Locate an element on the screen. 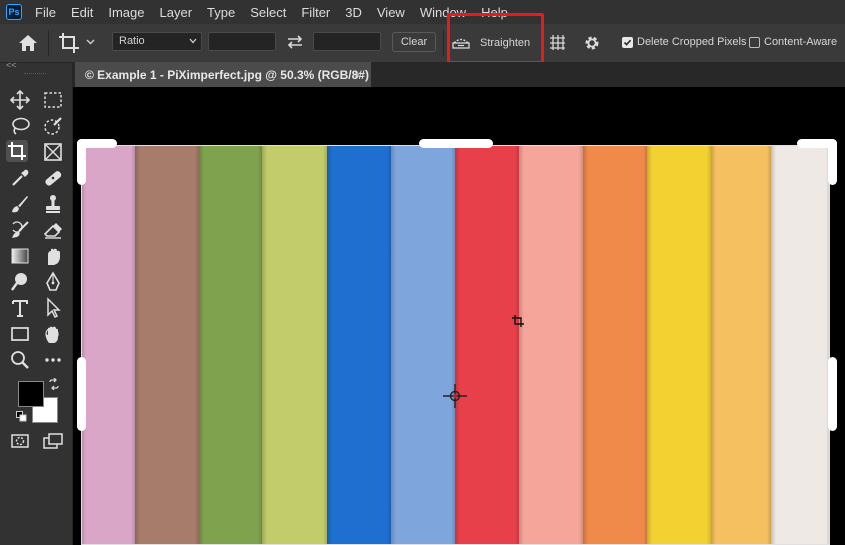 The image size is (845, 545). menu-3d: 3D is located at coordinates (353, 12).